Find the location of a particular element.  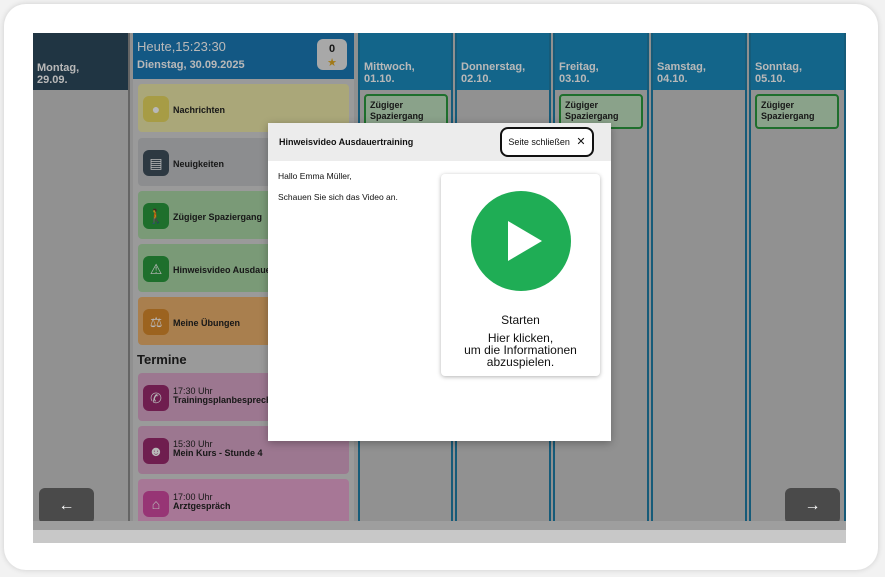

modal-title: Hinweisvideo Ausdauertraining is located at coordinates (346, 142).